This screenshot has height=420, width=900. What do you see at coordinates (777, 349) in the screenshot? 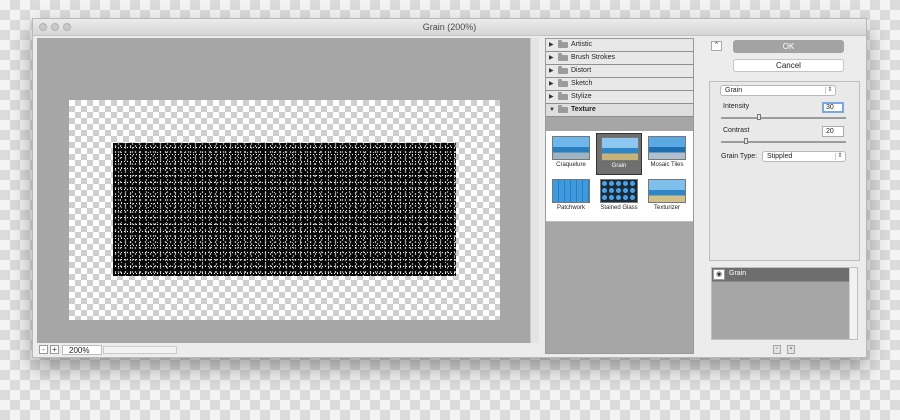
I see `new-layer-icon: ▫` at bounding box center [777, 349].